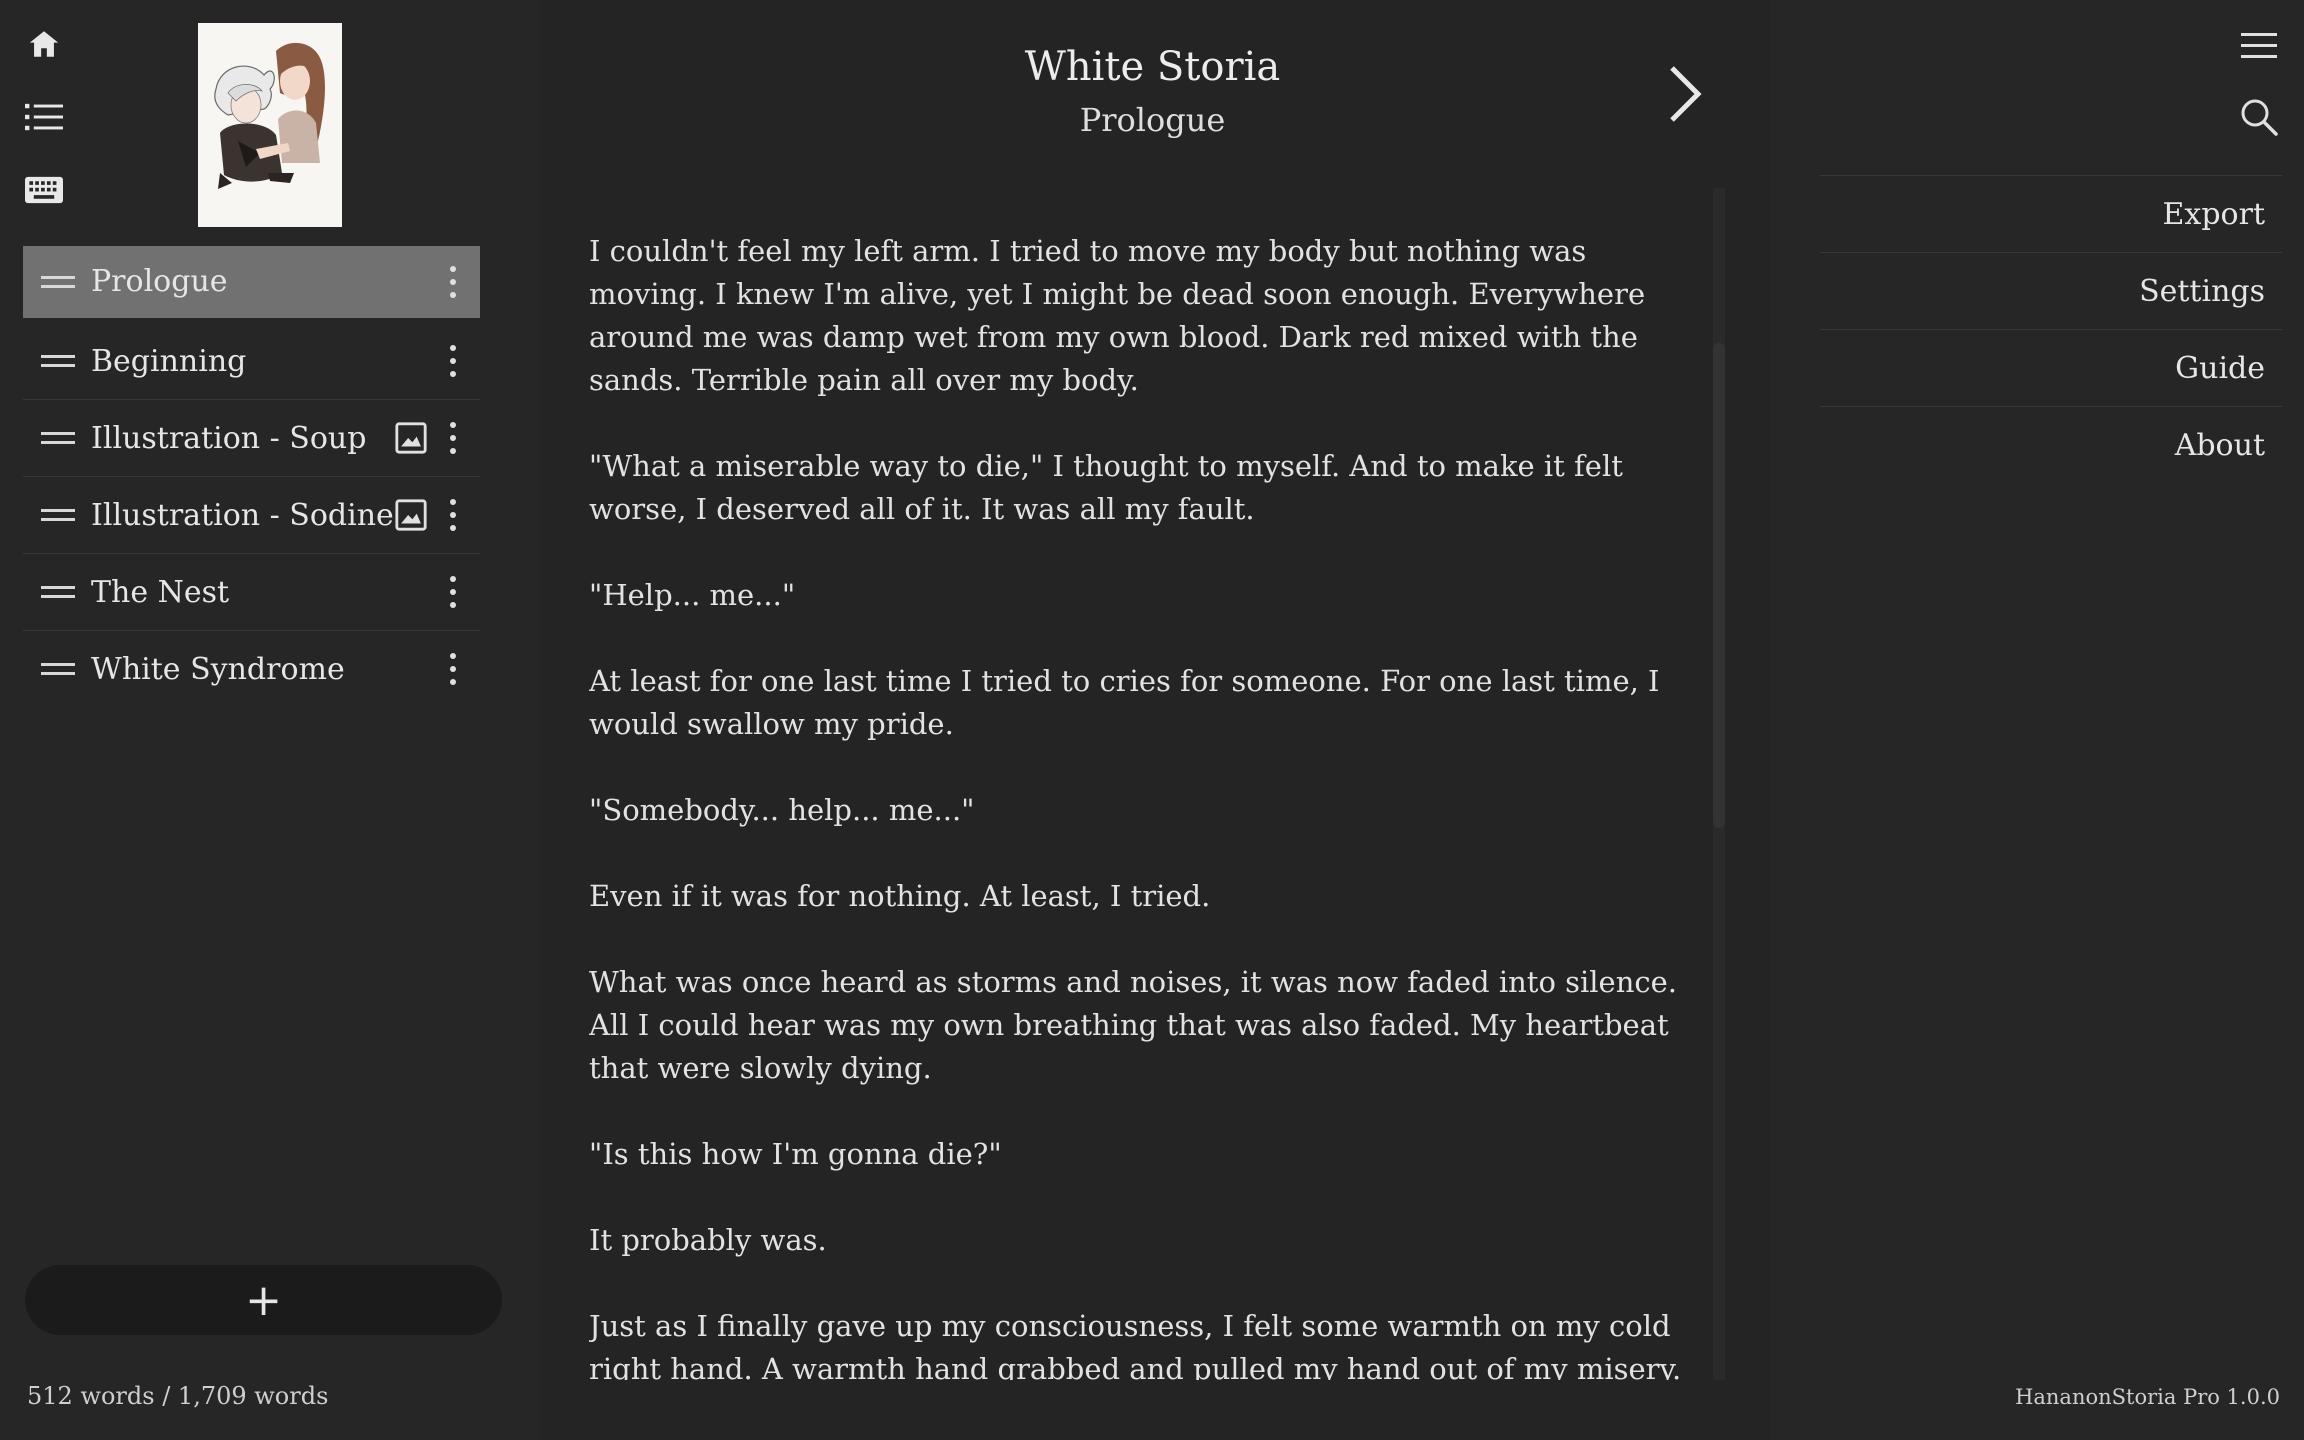 Image resolution: width=2304 pixels, height=1440 pixels. Describe the element at coordinates (44, 117) in the screenshot. I see `list-icon` at that location.